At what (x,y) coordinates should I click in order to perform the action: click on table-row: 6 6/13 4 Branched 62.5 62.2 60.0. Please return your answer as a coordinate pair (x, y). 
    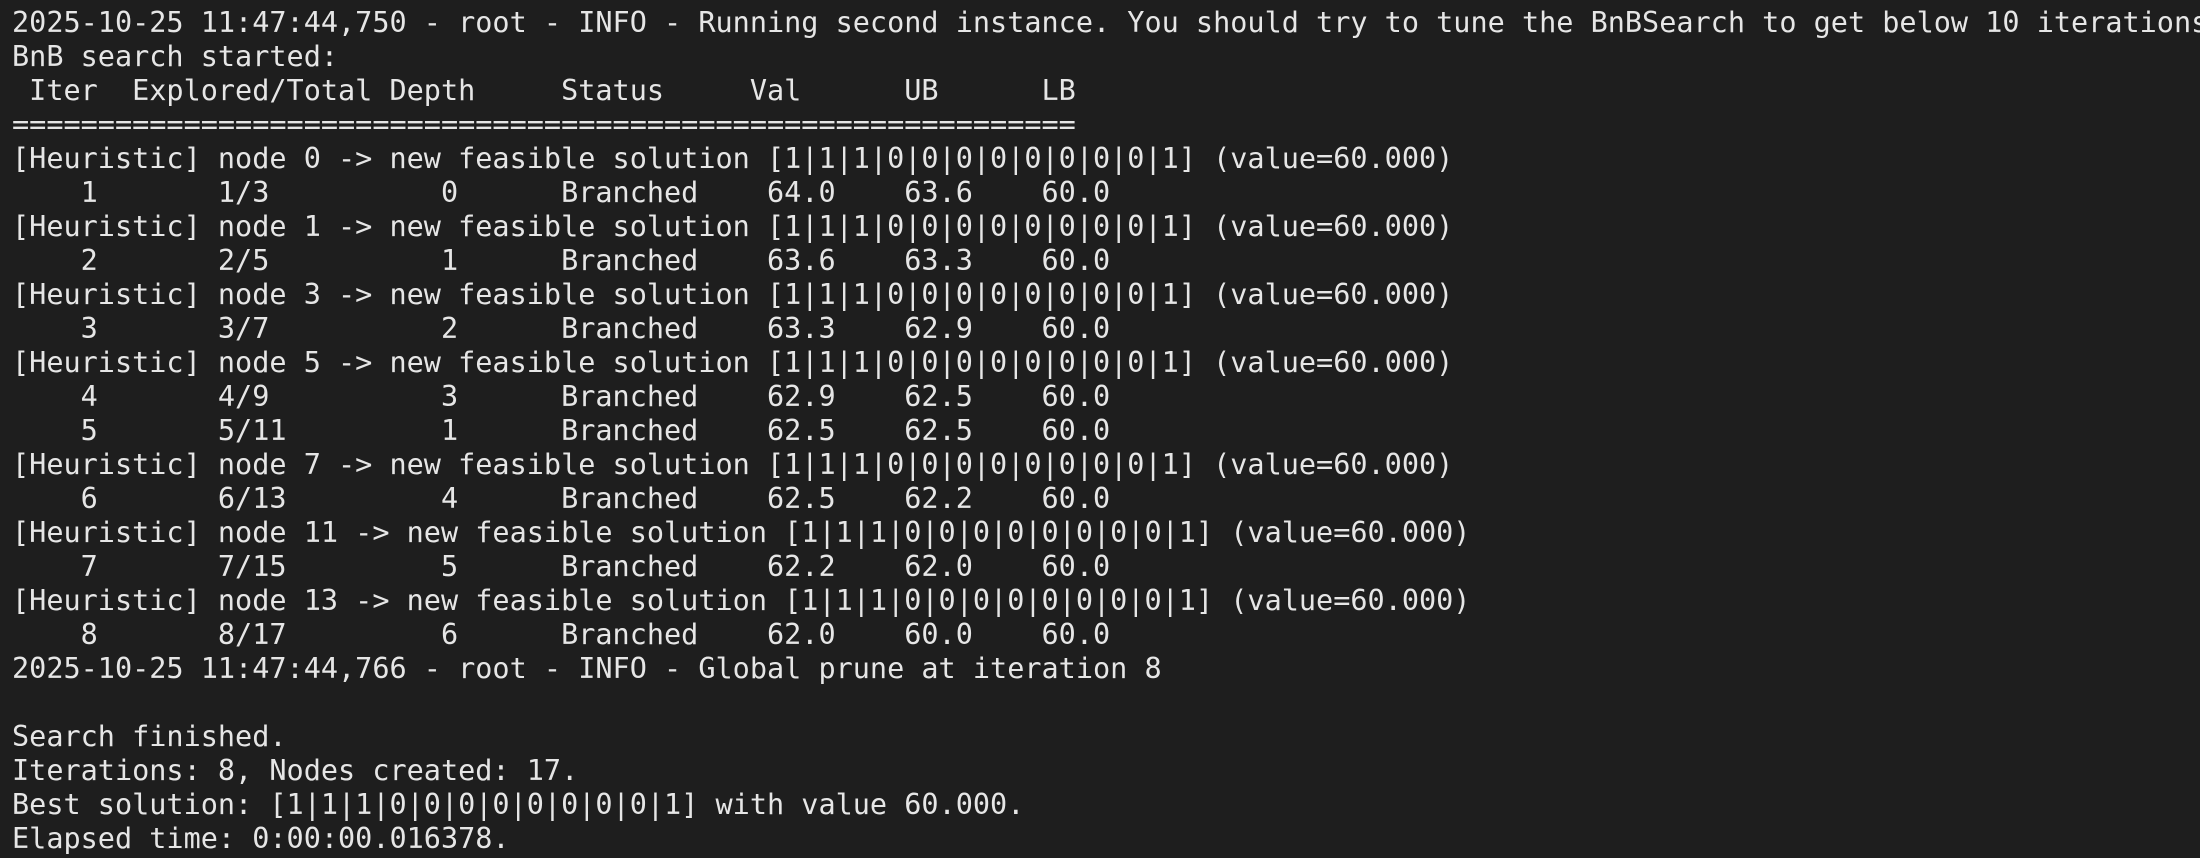
    Looking at the image, I should click on (561, 498).